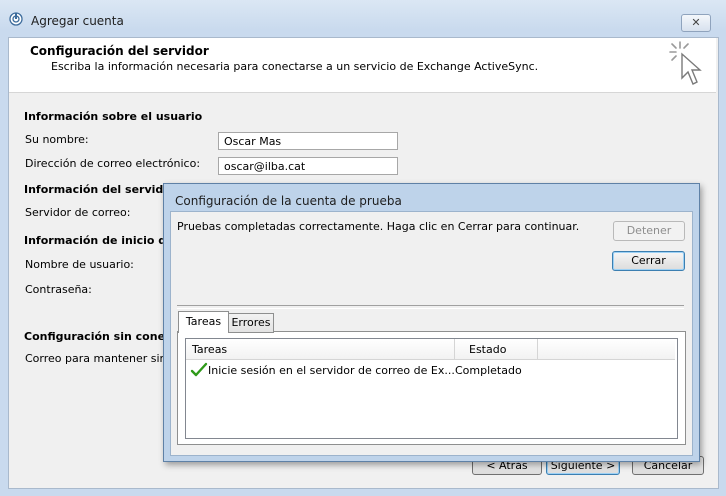 This screenshot has height=496, width=726. I want to click on cursor-click-icon, so click(685, 63).